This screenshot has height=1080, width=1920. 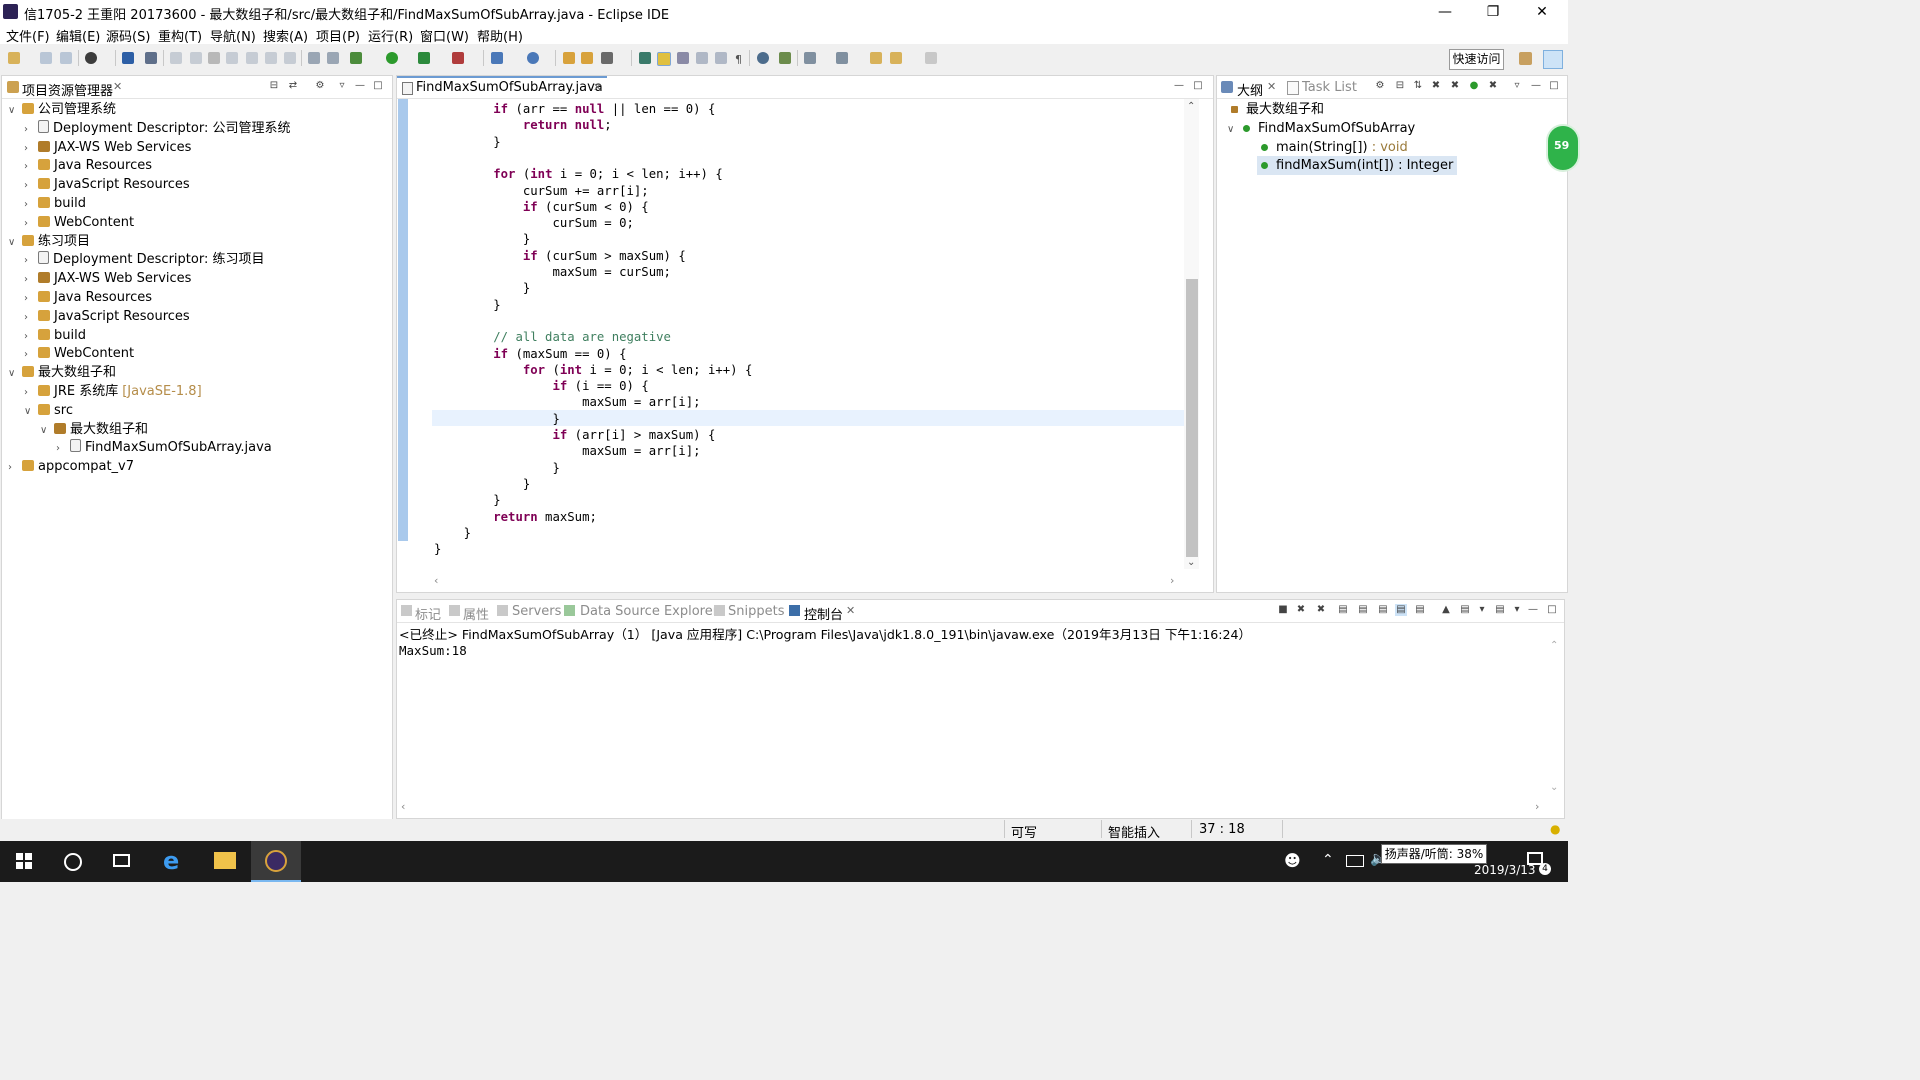 I want to click on hide-static-icon: ✖, so click(x=1455, y=86).